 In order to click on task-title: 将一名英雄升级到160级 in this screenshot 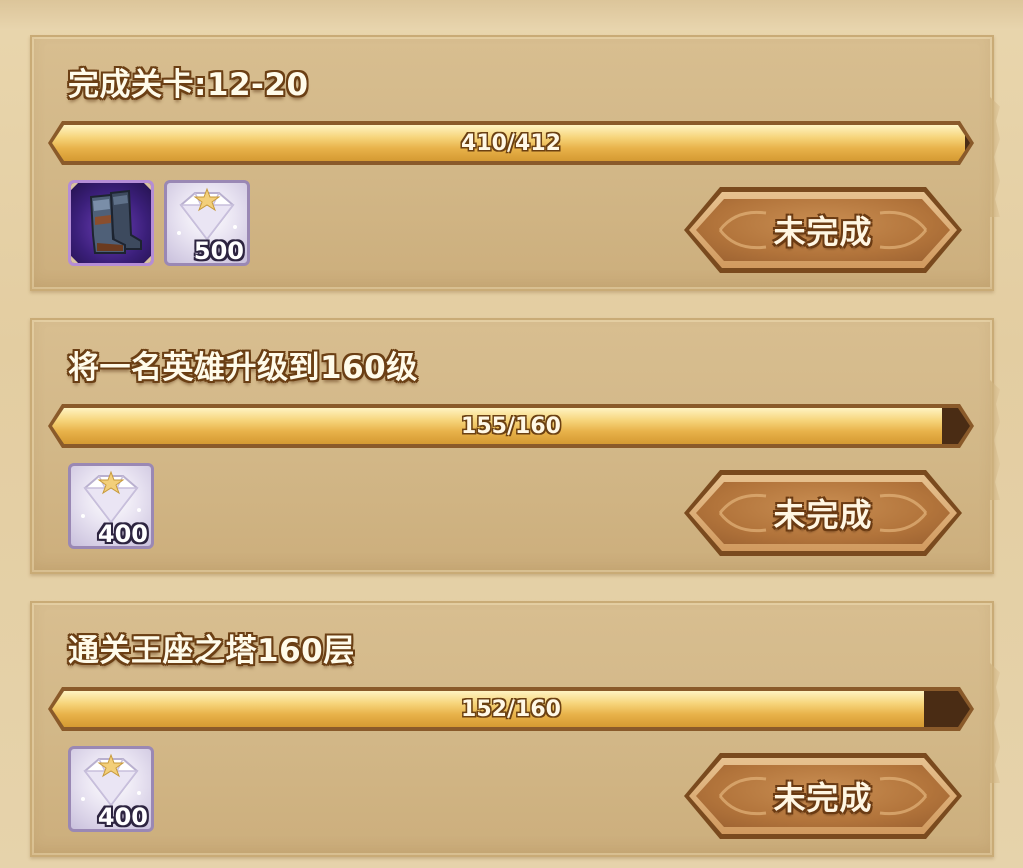, I will do `click(243, 368)`.